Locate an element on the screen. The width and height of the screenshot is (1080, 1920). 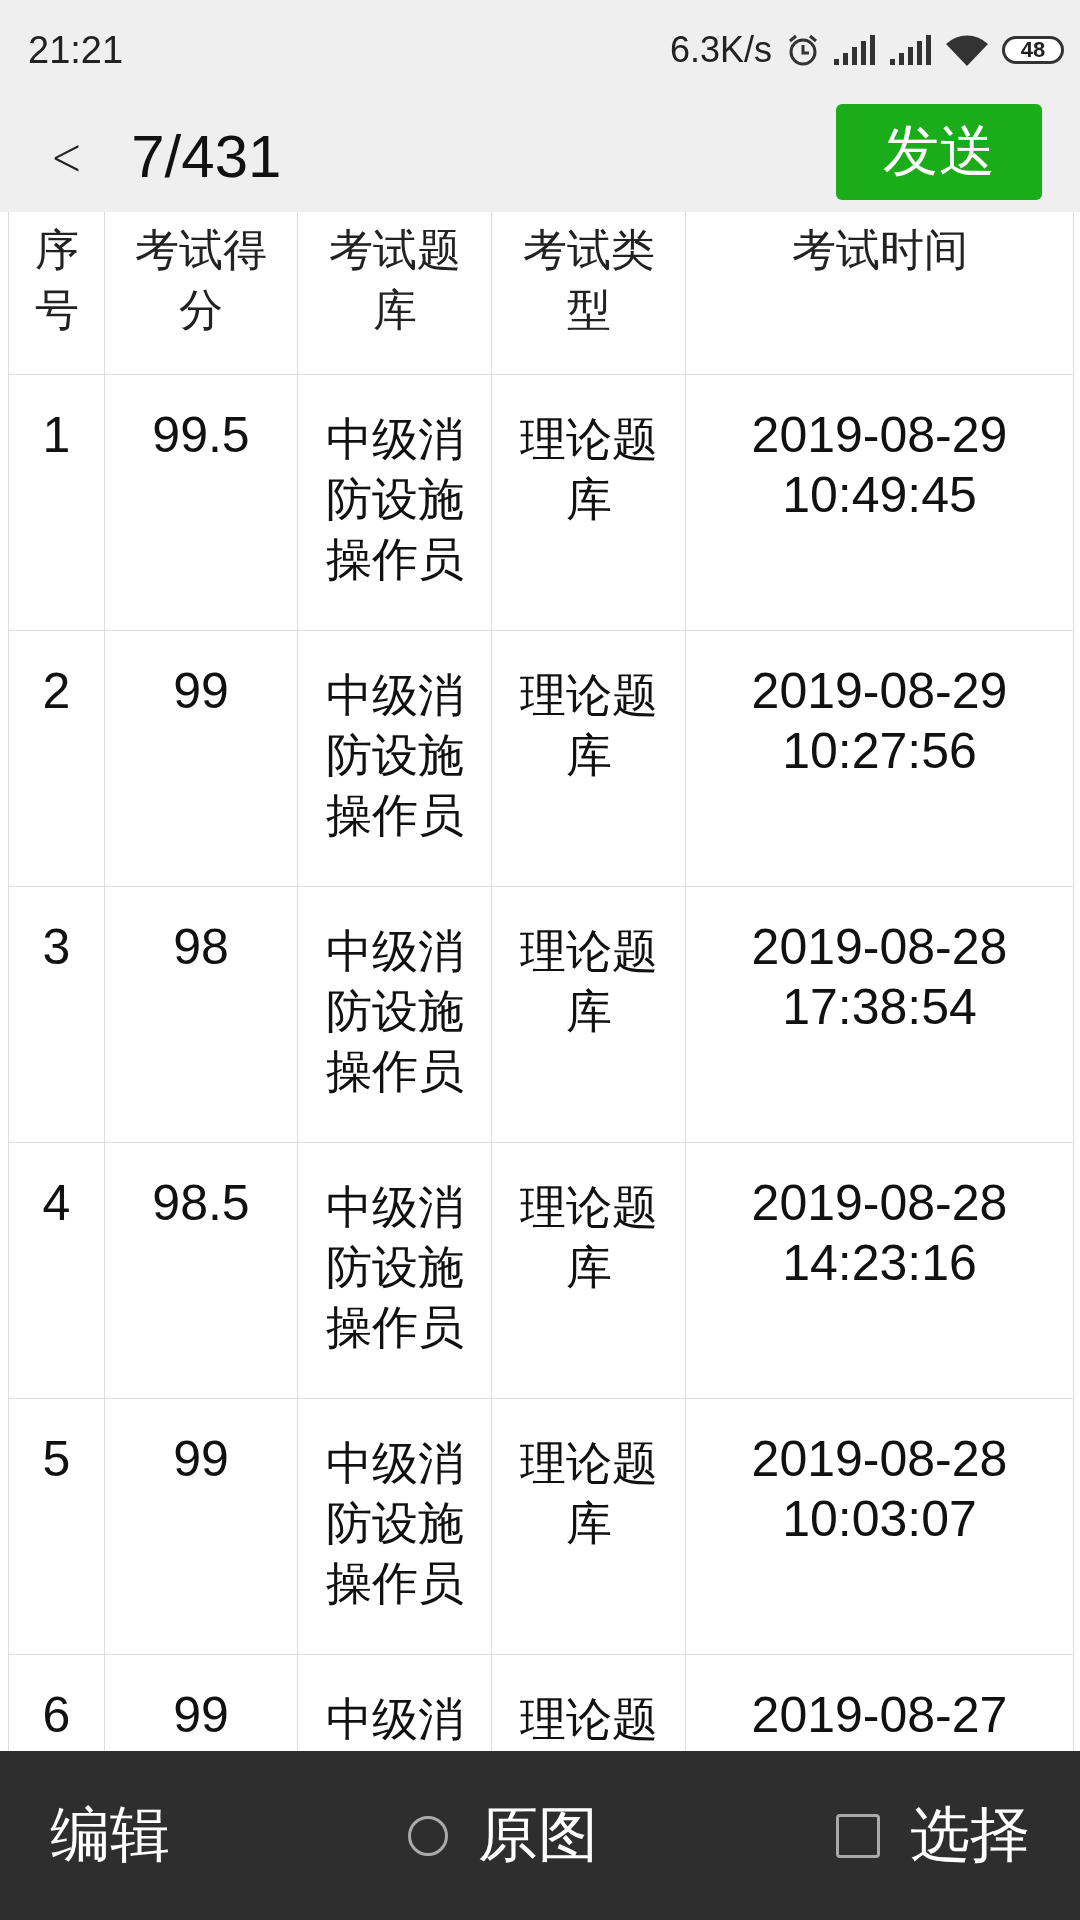
column-header: 序号 is located at coordinates (57, 293).